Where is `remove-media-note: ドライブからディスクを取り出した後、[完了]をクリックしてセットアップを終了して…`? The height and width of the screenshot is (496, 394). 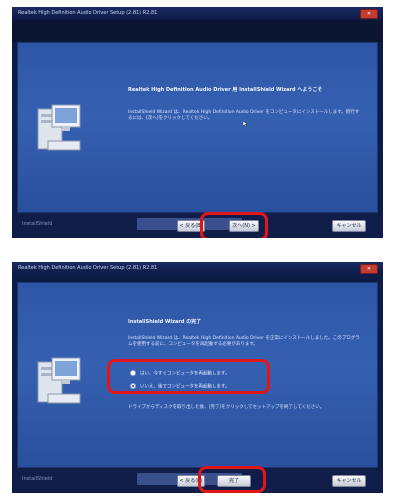
remove-media-note: ドライブからディスクを取り出した後、[完了]をクリックしてセットアップを終了して… is located at coordinates (226, 407).